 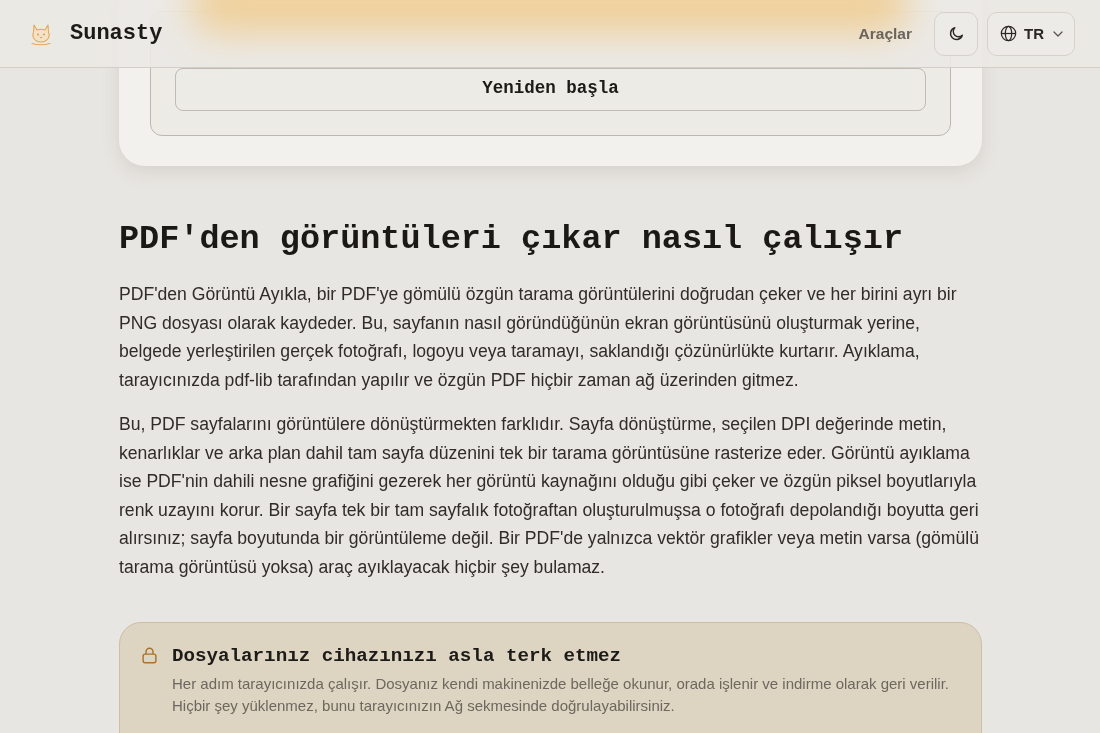 What do you see at coordinates (1031, 33) in the screenshot?
I see `language-button: TR` at bounding box center [1031, 33].